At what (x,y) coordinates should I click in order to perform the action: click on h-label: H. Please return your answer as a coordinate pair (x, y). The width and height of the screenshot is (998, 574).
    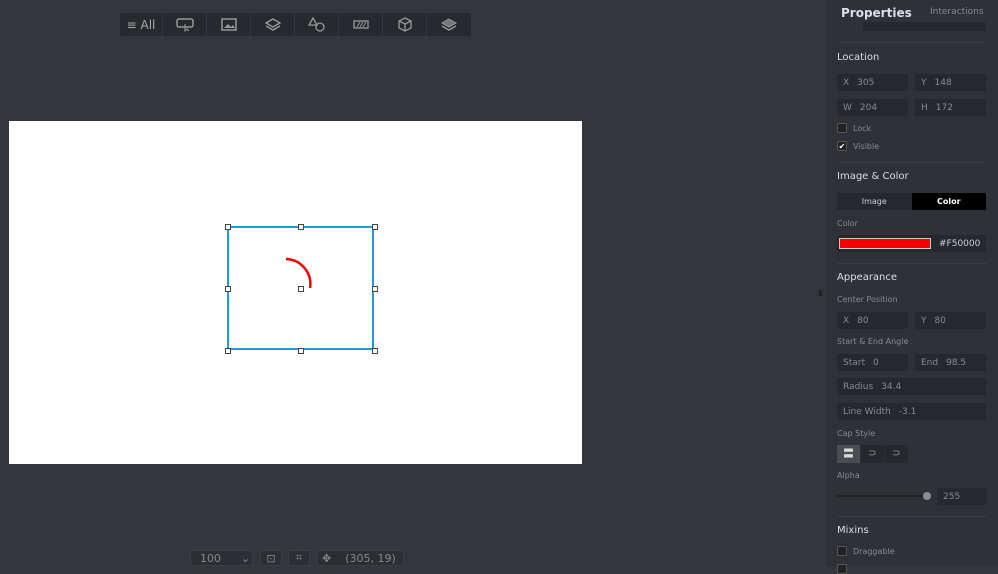
    Looking at the image, I should click on (924, 107).